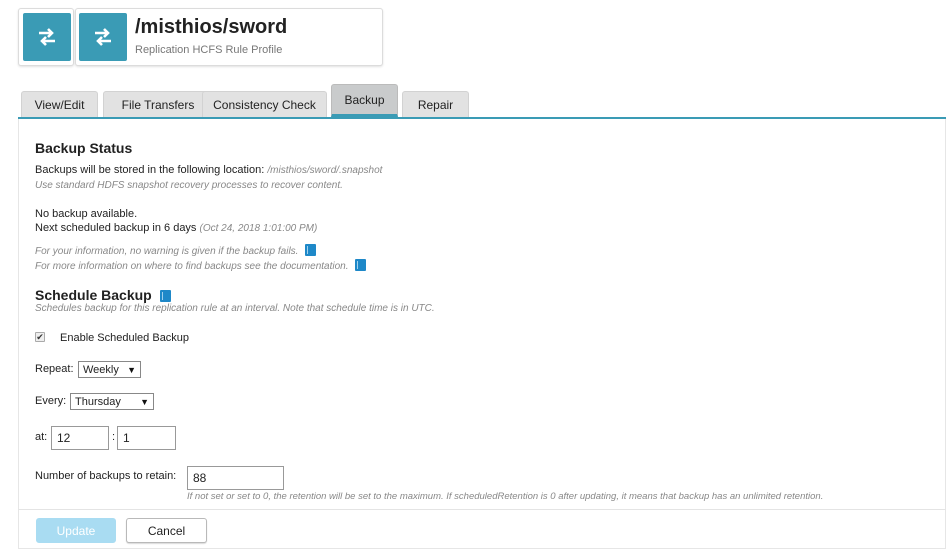 Image resolution: width=950 pixels, height=555 pixels. Describe the element at coordinates (209, 50) in the screenshot. I see `page-subtitle: Replication HCFS Rule Profile` at that location.